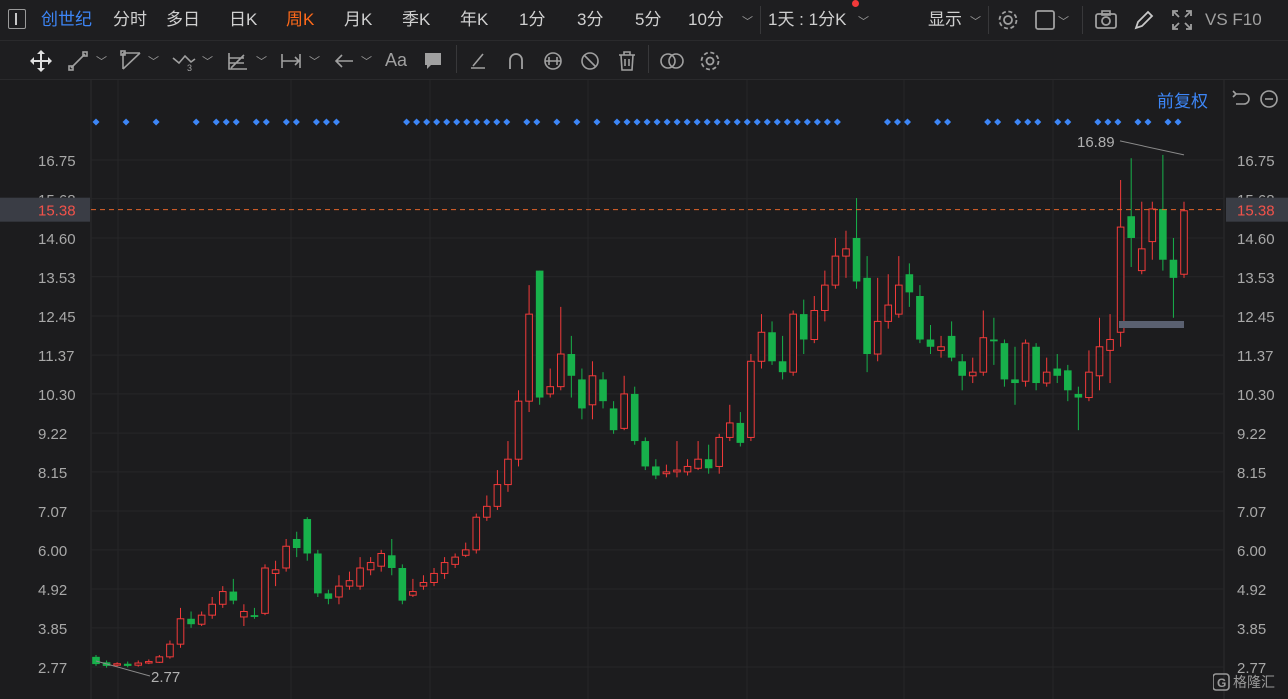 This screenshot has height=699, width=1288. I want to click on display-dropdown-icon: ﹀, so click(975, 21).